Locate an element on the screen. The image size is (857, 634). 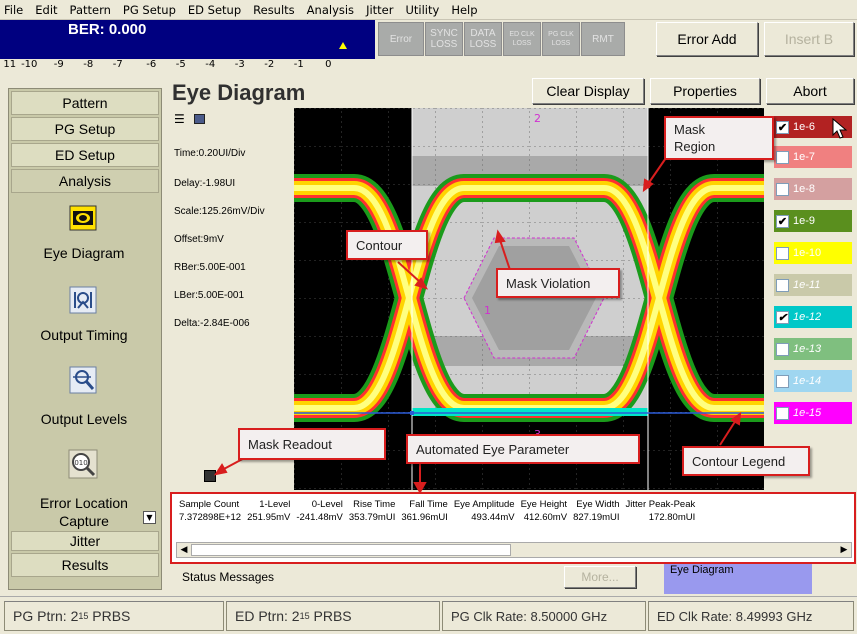
mask-readout-icon is located at coordinates (210, 476).